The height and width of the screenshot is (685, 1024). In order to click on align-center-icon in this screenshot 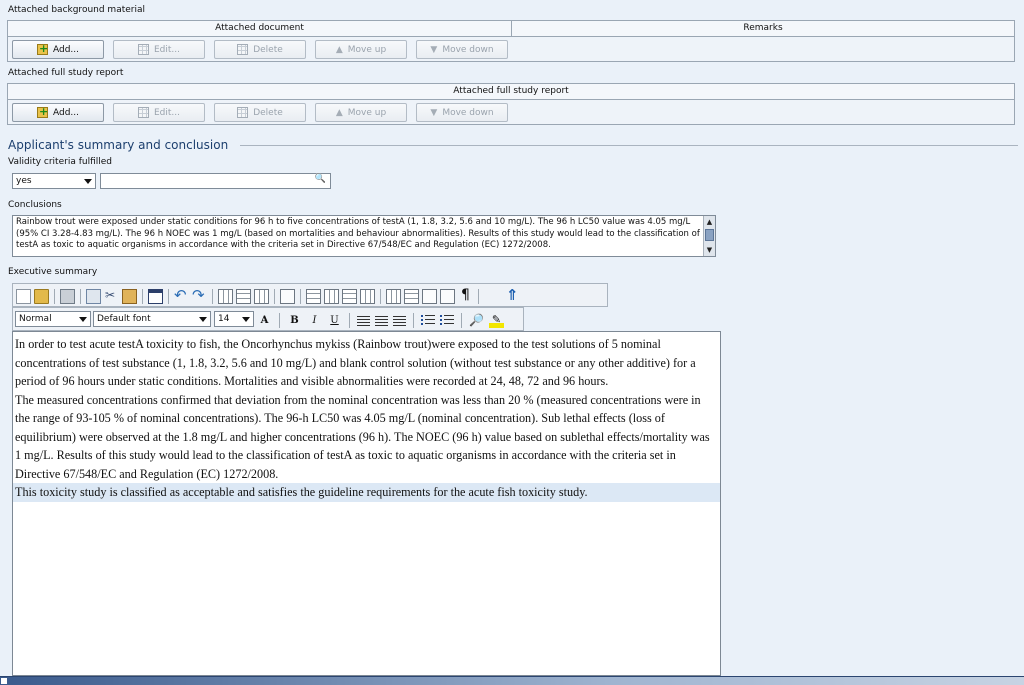, I will do `click(381, 320)`.